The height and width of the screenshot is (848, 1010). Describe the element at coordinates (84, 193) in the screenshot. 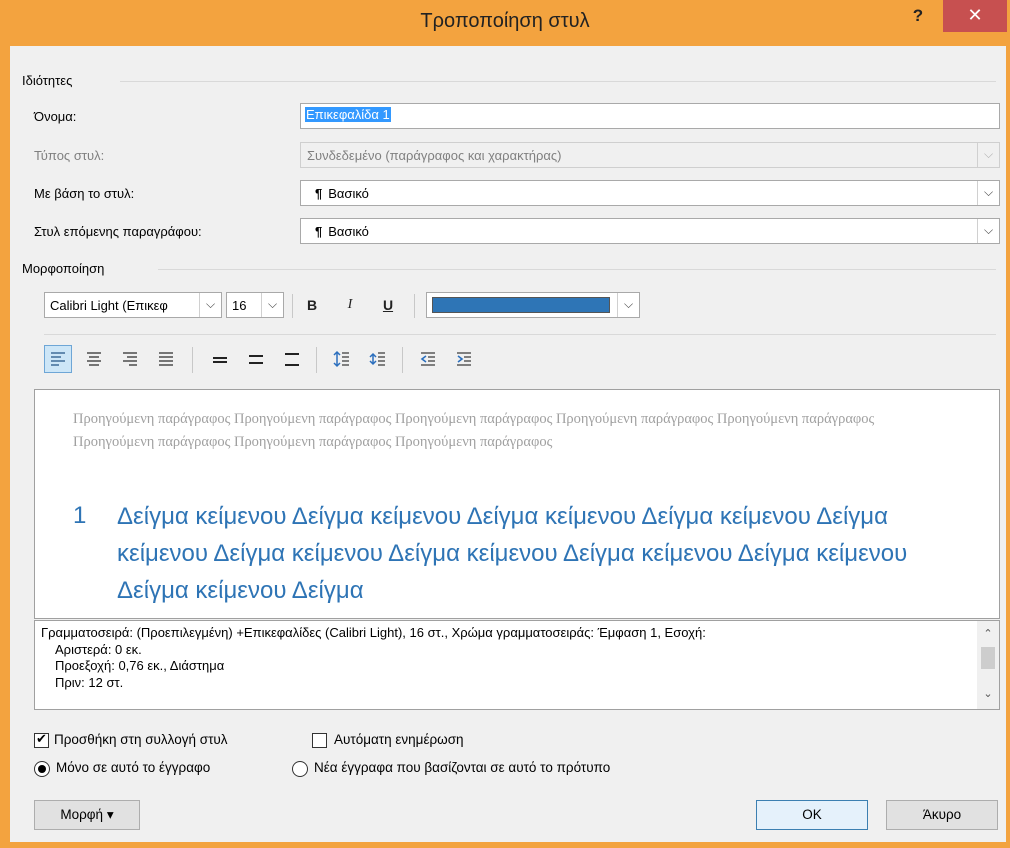

I see `based-on-label: Με βάση το στυλ:` at that location.